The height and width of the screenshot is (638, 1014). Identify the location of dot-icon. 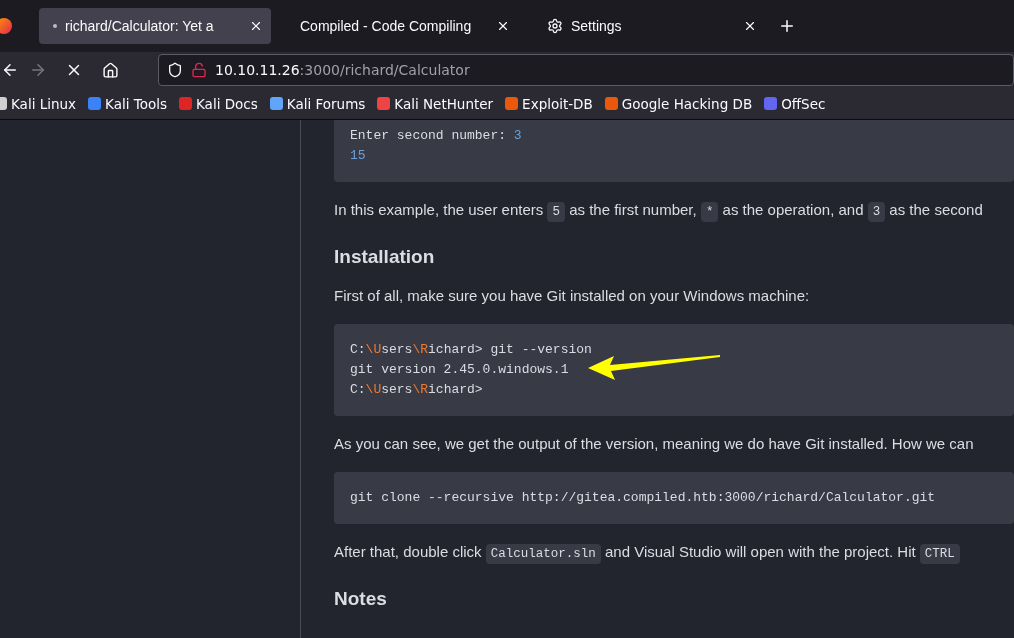
(55, 26).